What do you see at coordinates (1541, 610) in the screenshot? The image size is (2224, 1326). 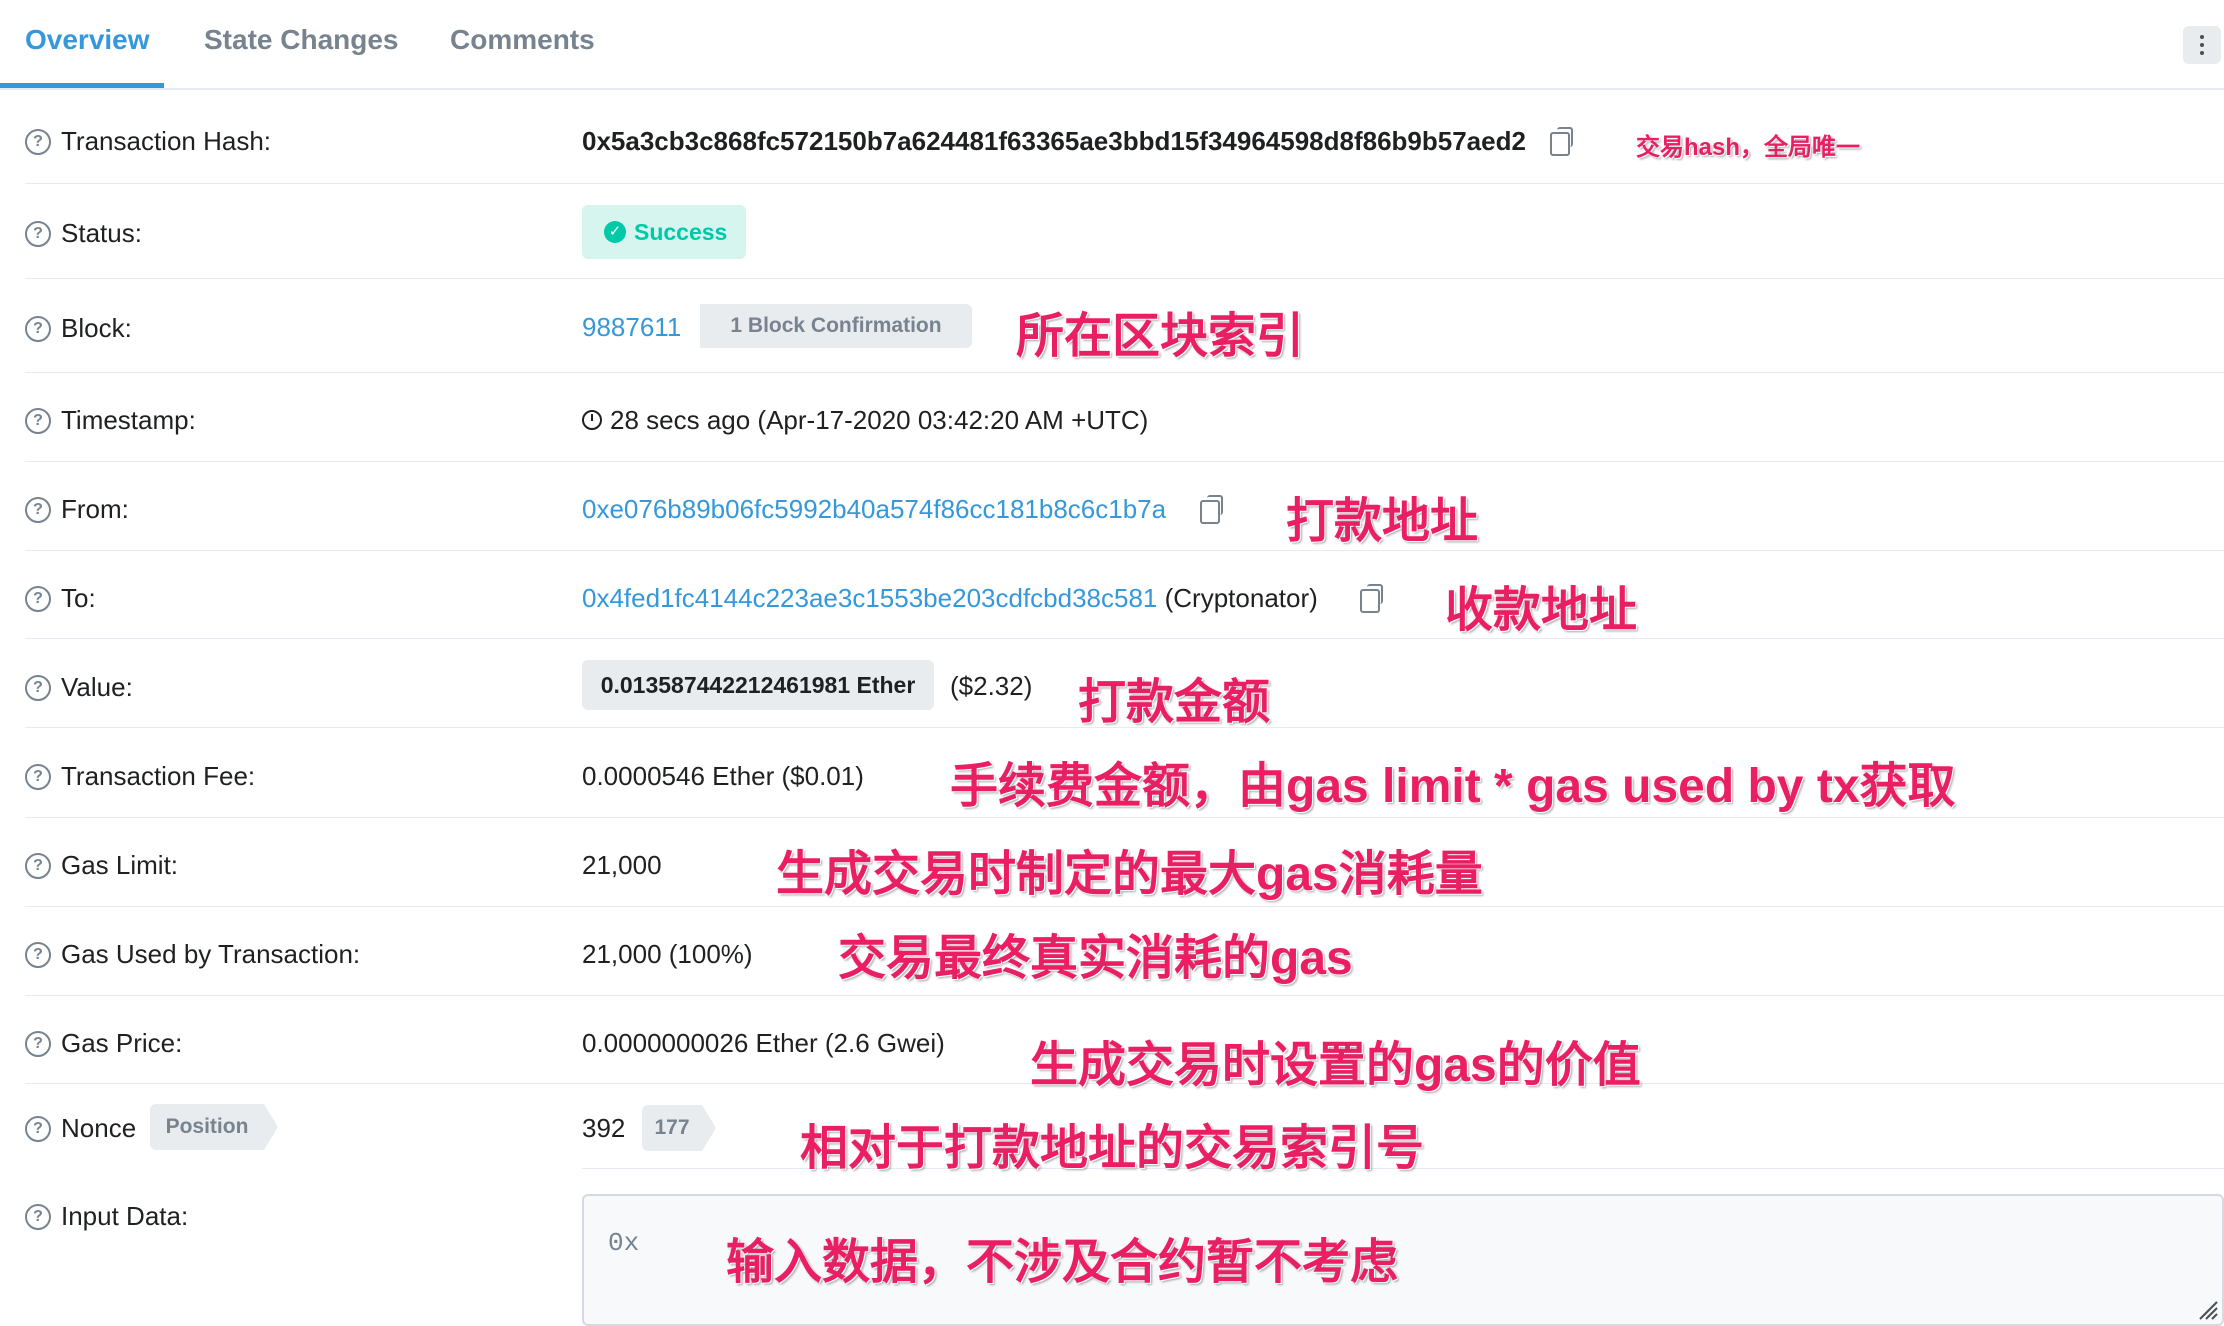 I see `annotation-to: 收款地址` at bounding box center [1541, 610].